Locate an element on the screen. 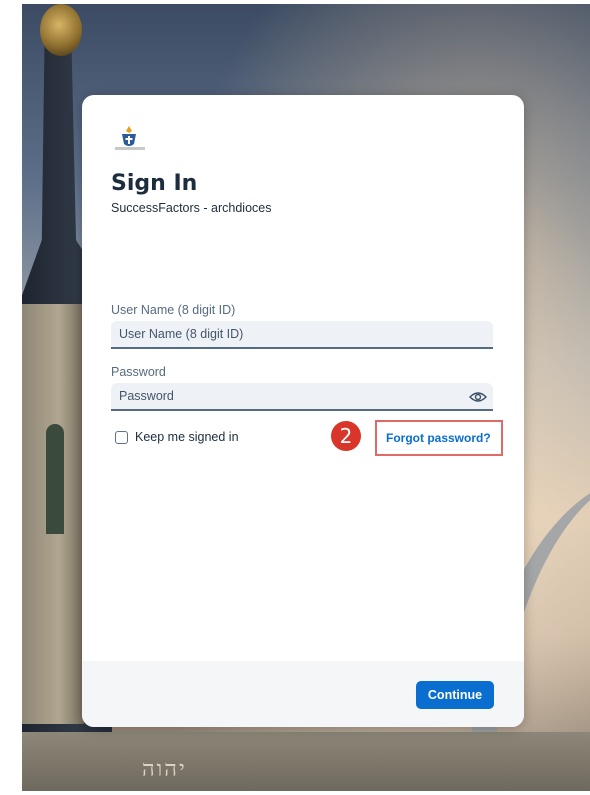 Image resolution: width=590 pixels, height=795 pixels. password-label: Password is located at coordinates (138, 372).